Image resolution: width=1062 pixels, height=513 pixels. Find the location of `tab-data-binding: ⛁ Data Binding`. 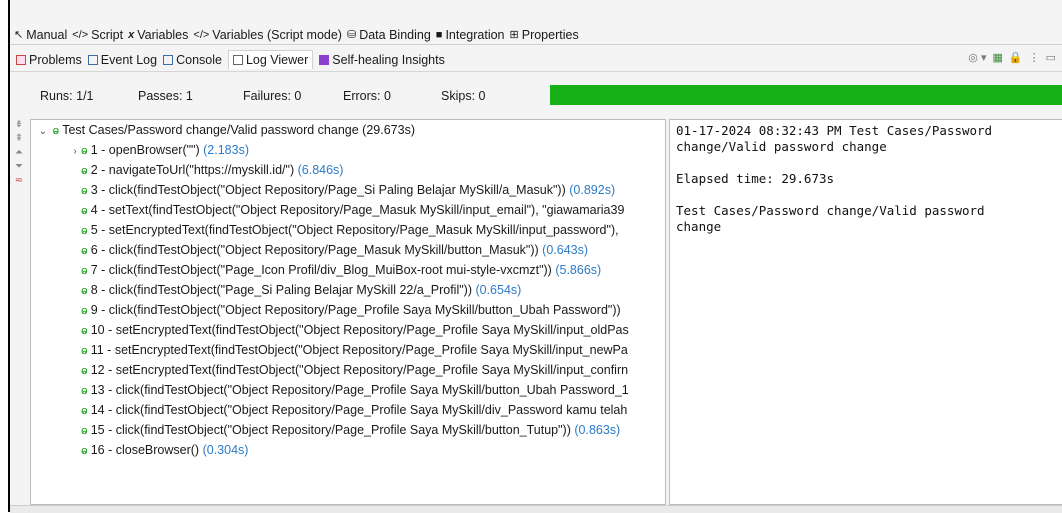

tab-data-binding: ⛁ Data Binding is located at coordinates (389, 35).